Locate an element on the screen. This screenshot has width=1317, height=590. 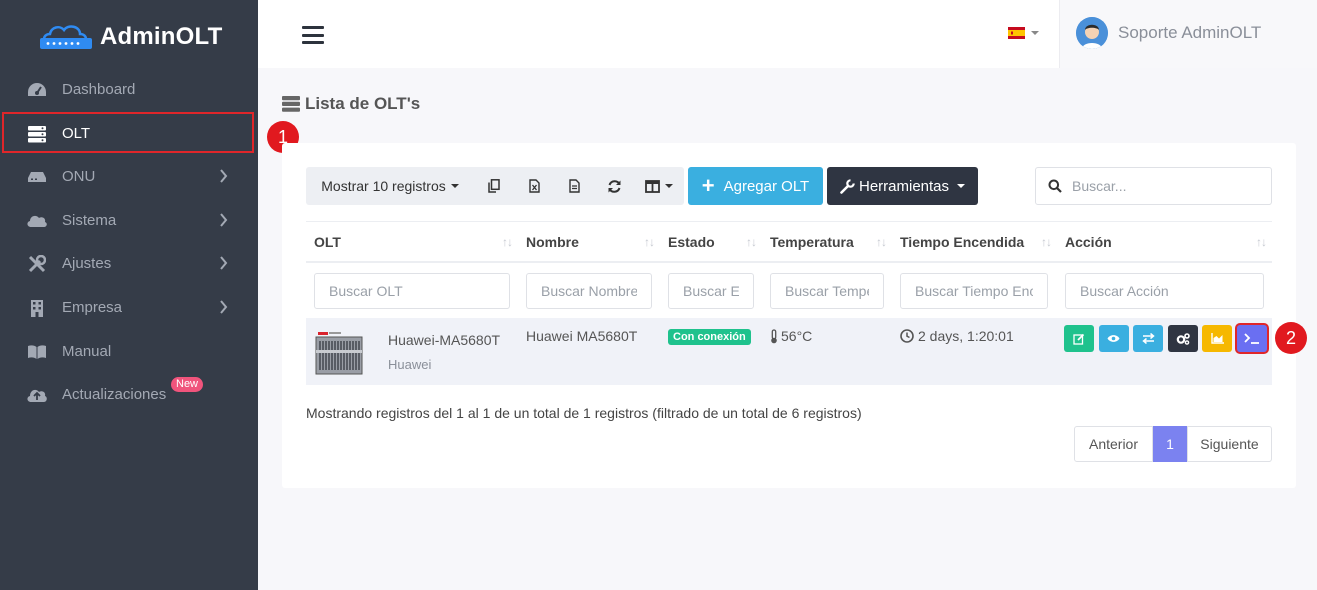
configure-olt-button is located at coordinates (1182, 338).